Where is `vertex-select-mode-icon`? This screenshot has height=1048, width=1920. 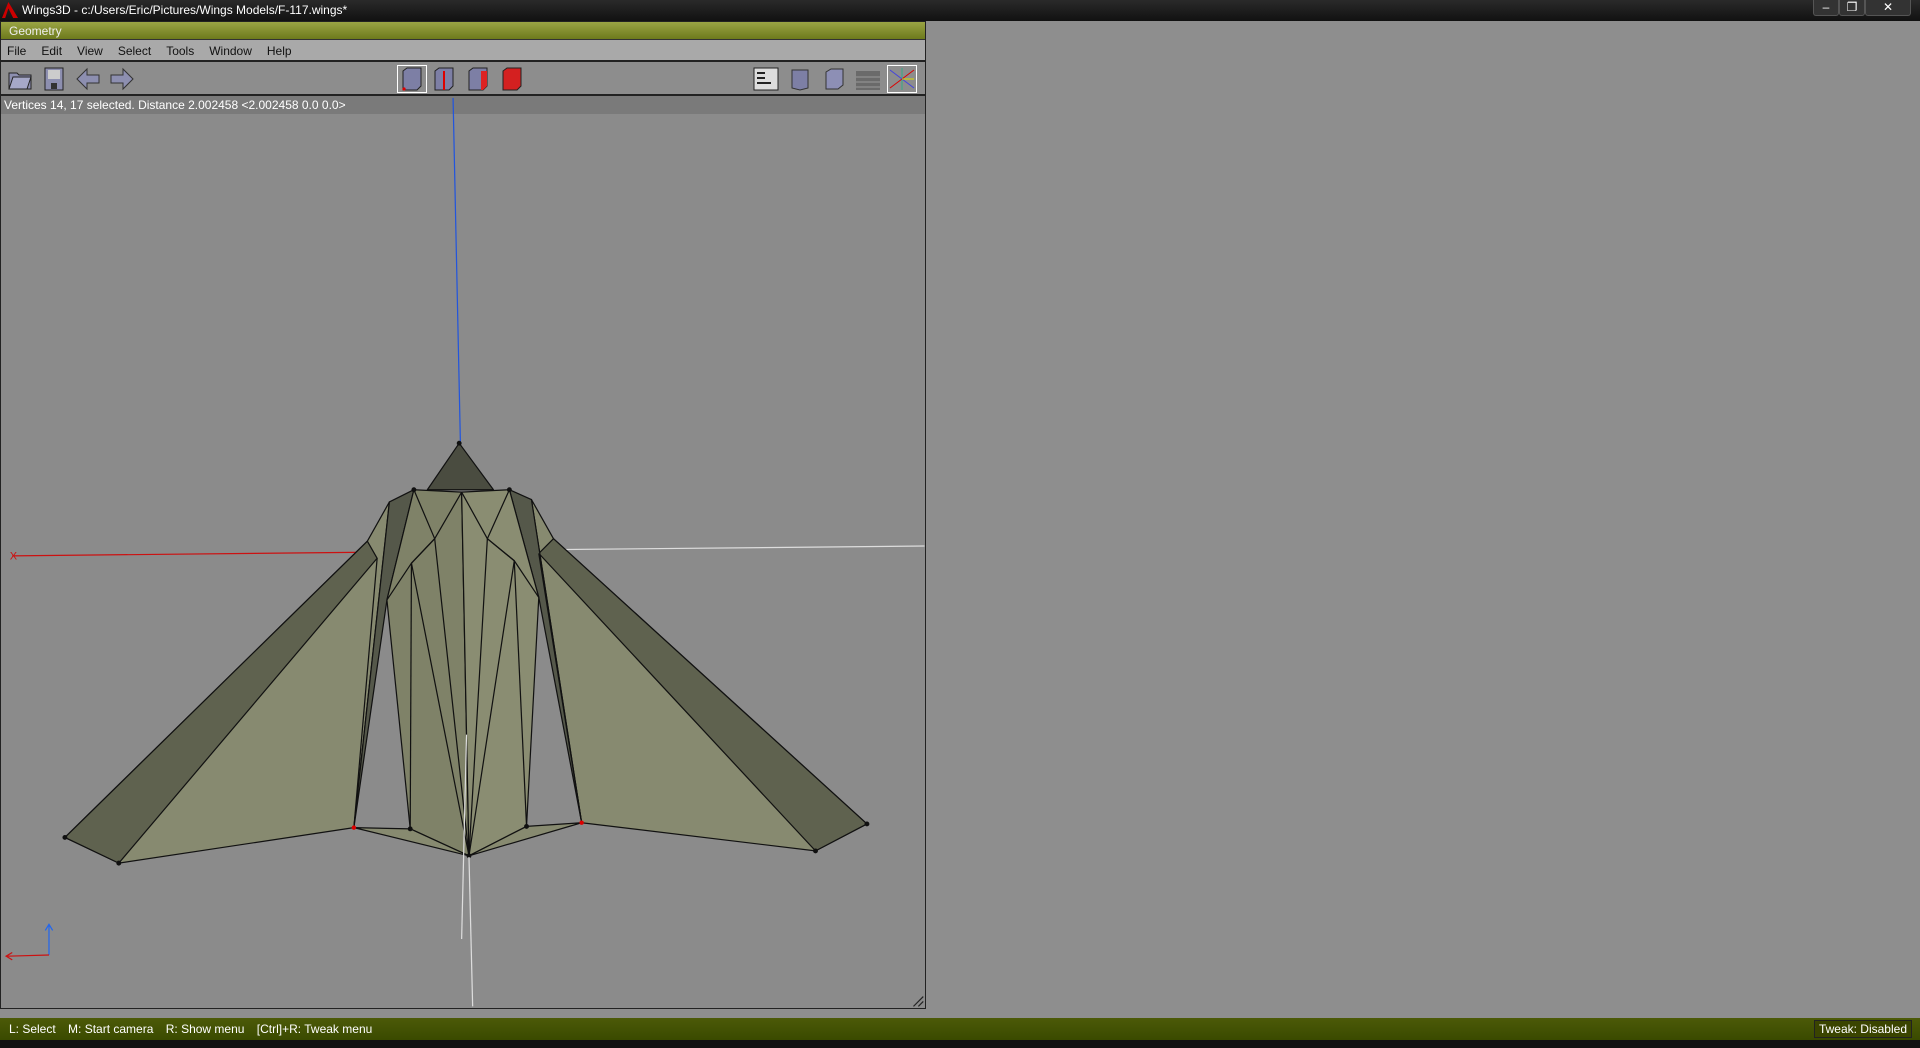
vertex-select-mode-icon is located at coordinates (412, 79).